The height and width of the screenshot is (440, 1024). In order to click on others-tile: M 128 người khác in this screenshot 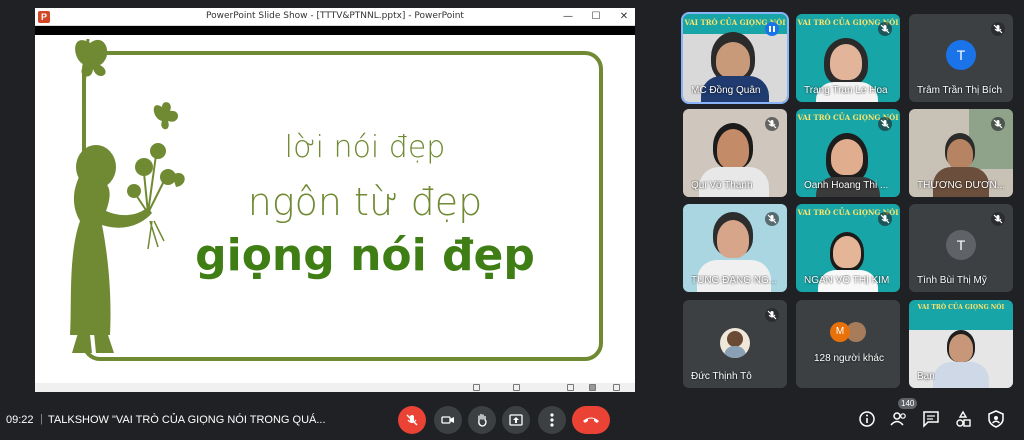, I will do `click(848, 344)`.